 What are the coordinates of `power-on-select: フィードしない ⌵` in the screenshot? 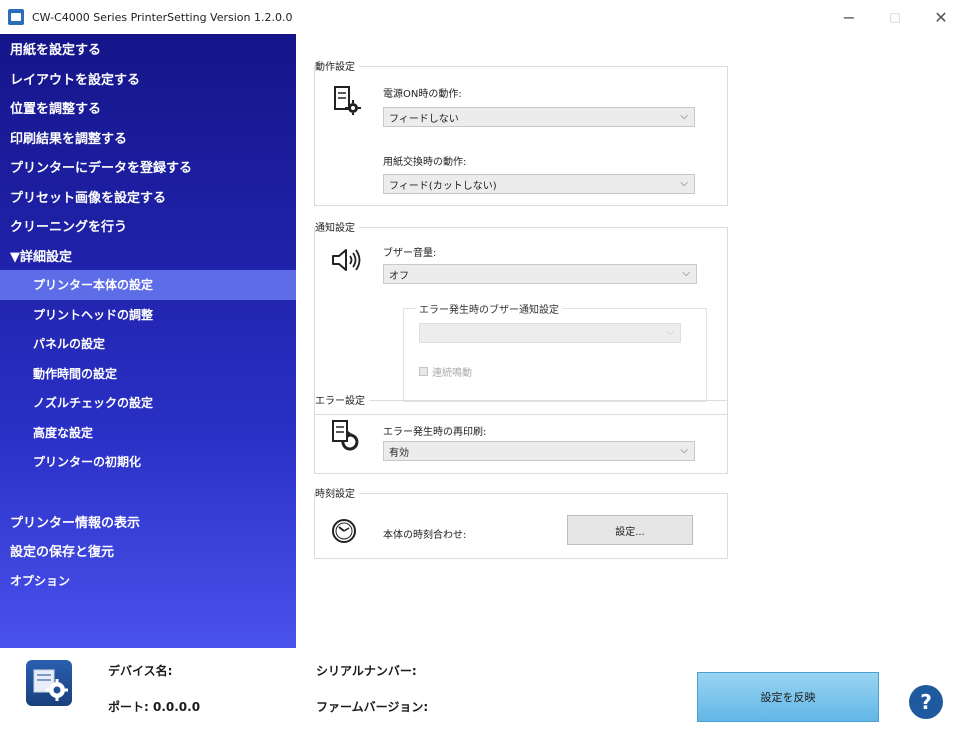 It's located at (539, 117).